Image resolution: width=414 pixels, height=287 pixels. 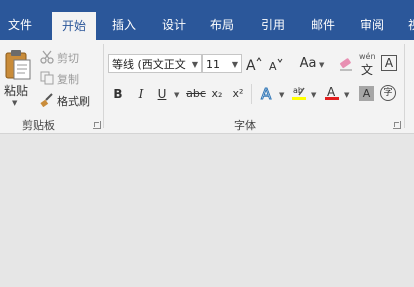 I want to click on clipboard-group-label: 剪贴板, so click(x=38, y=125).